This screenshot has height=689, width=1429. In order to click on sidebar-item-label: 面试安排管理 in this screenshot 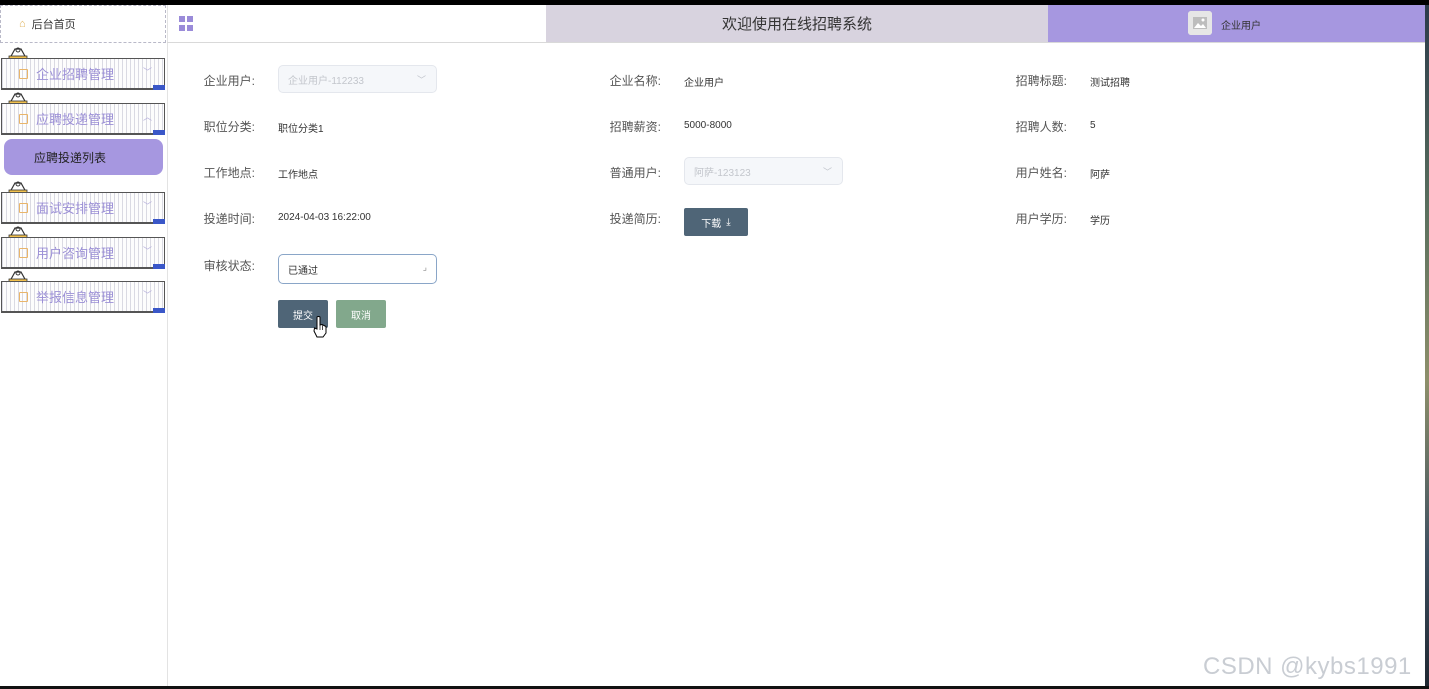, I will do `click(75, 208)`.